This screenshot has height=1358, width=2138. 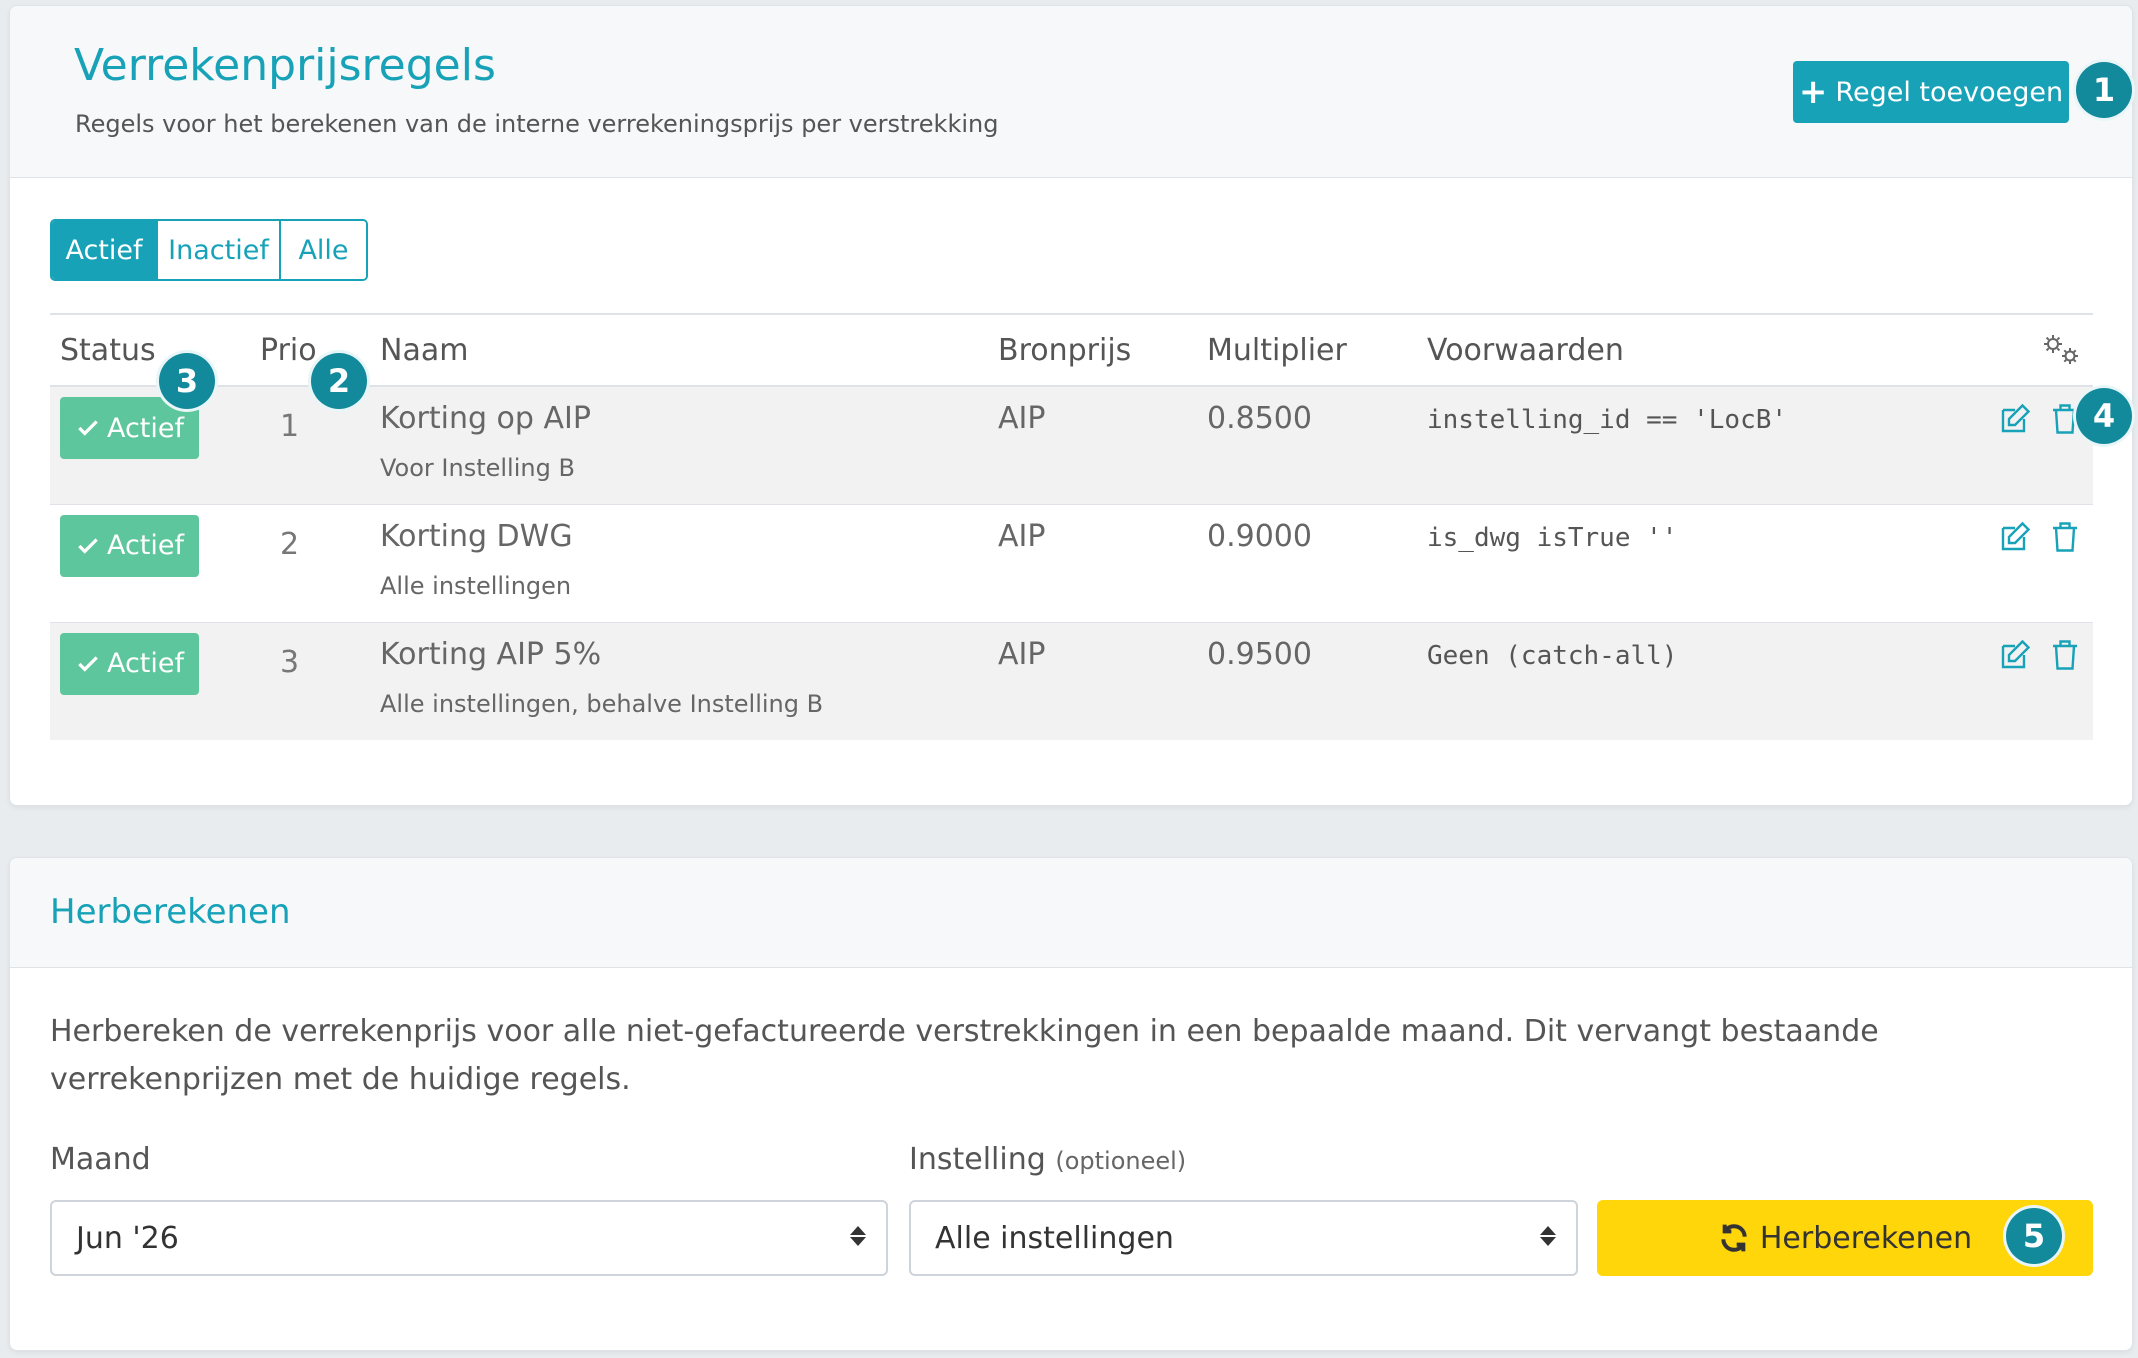 I want to click on filter-active: Actief, so click(x=105, y=250).